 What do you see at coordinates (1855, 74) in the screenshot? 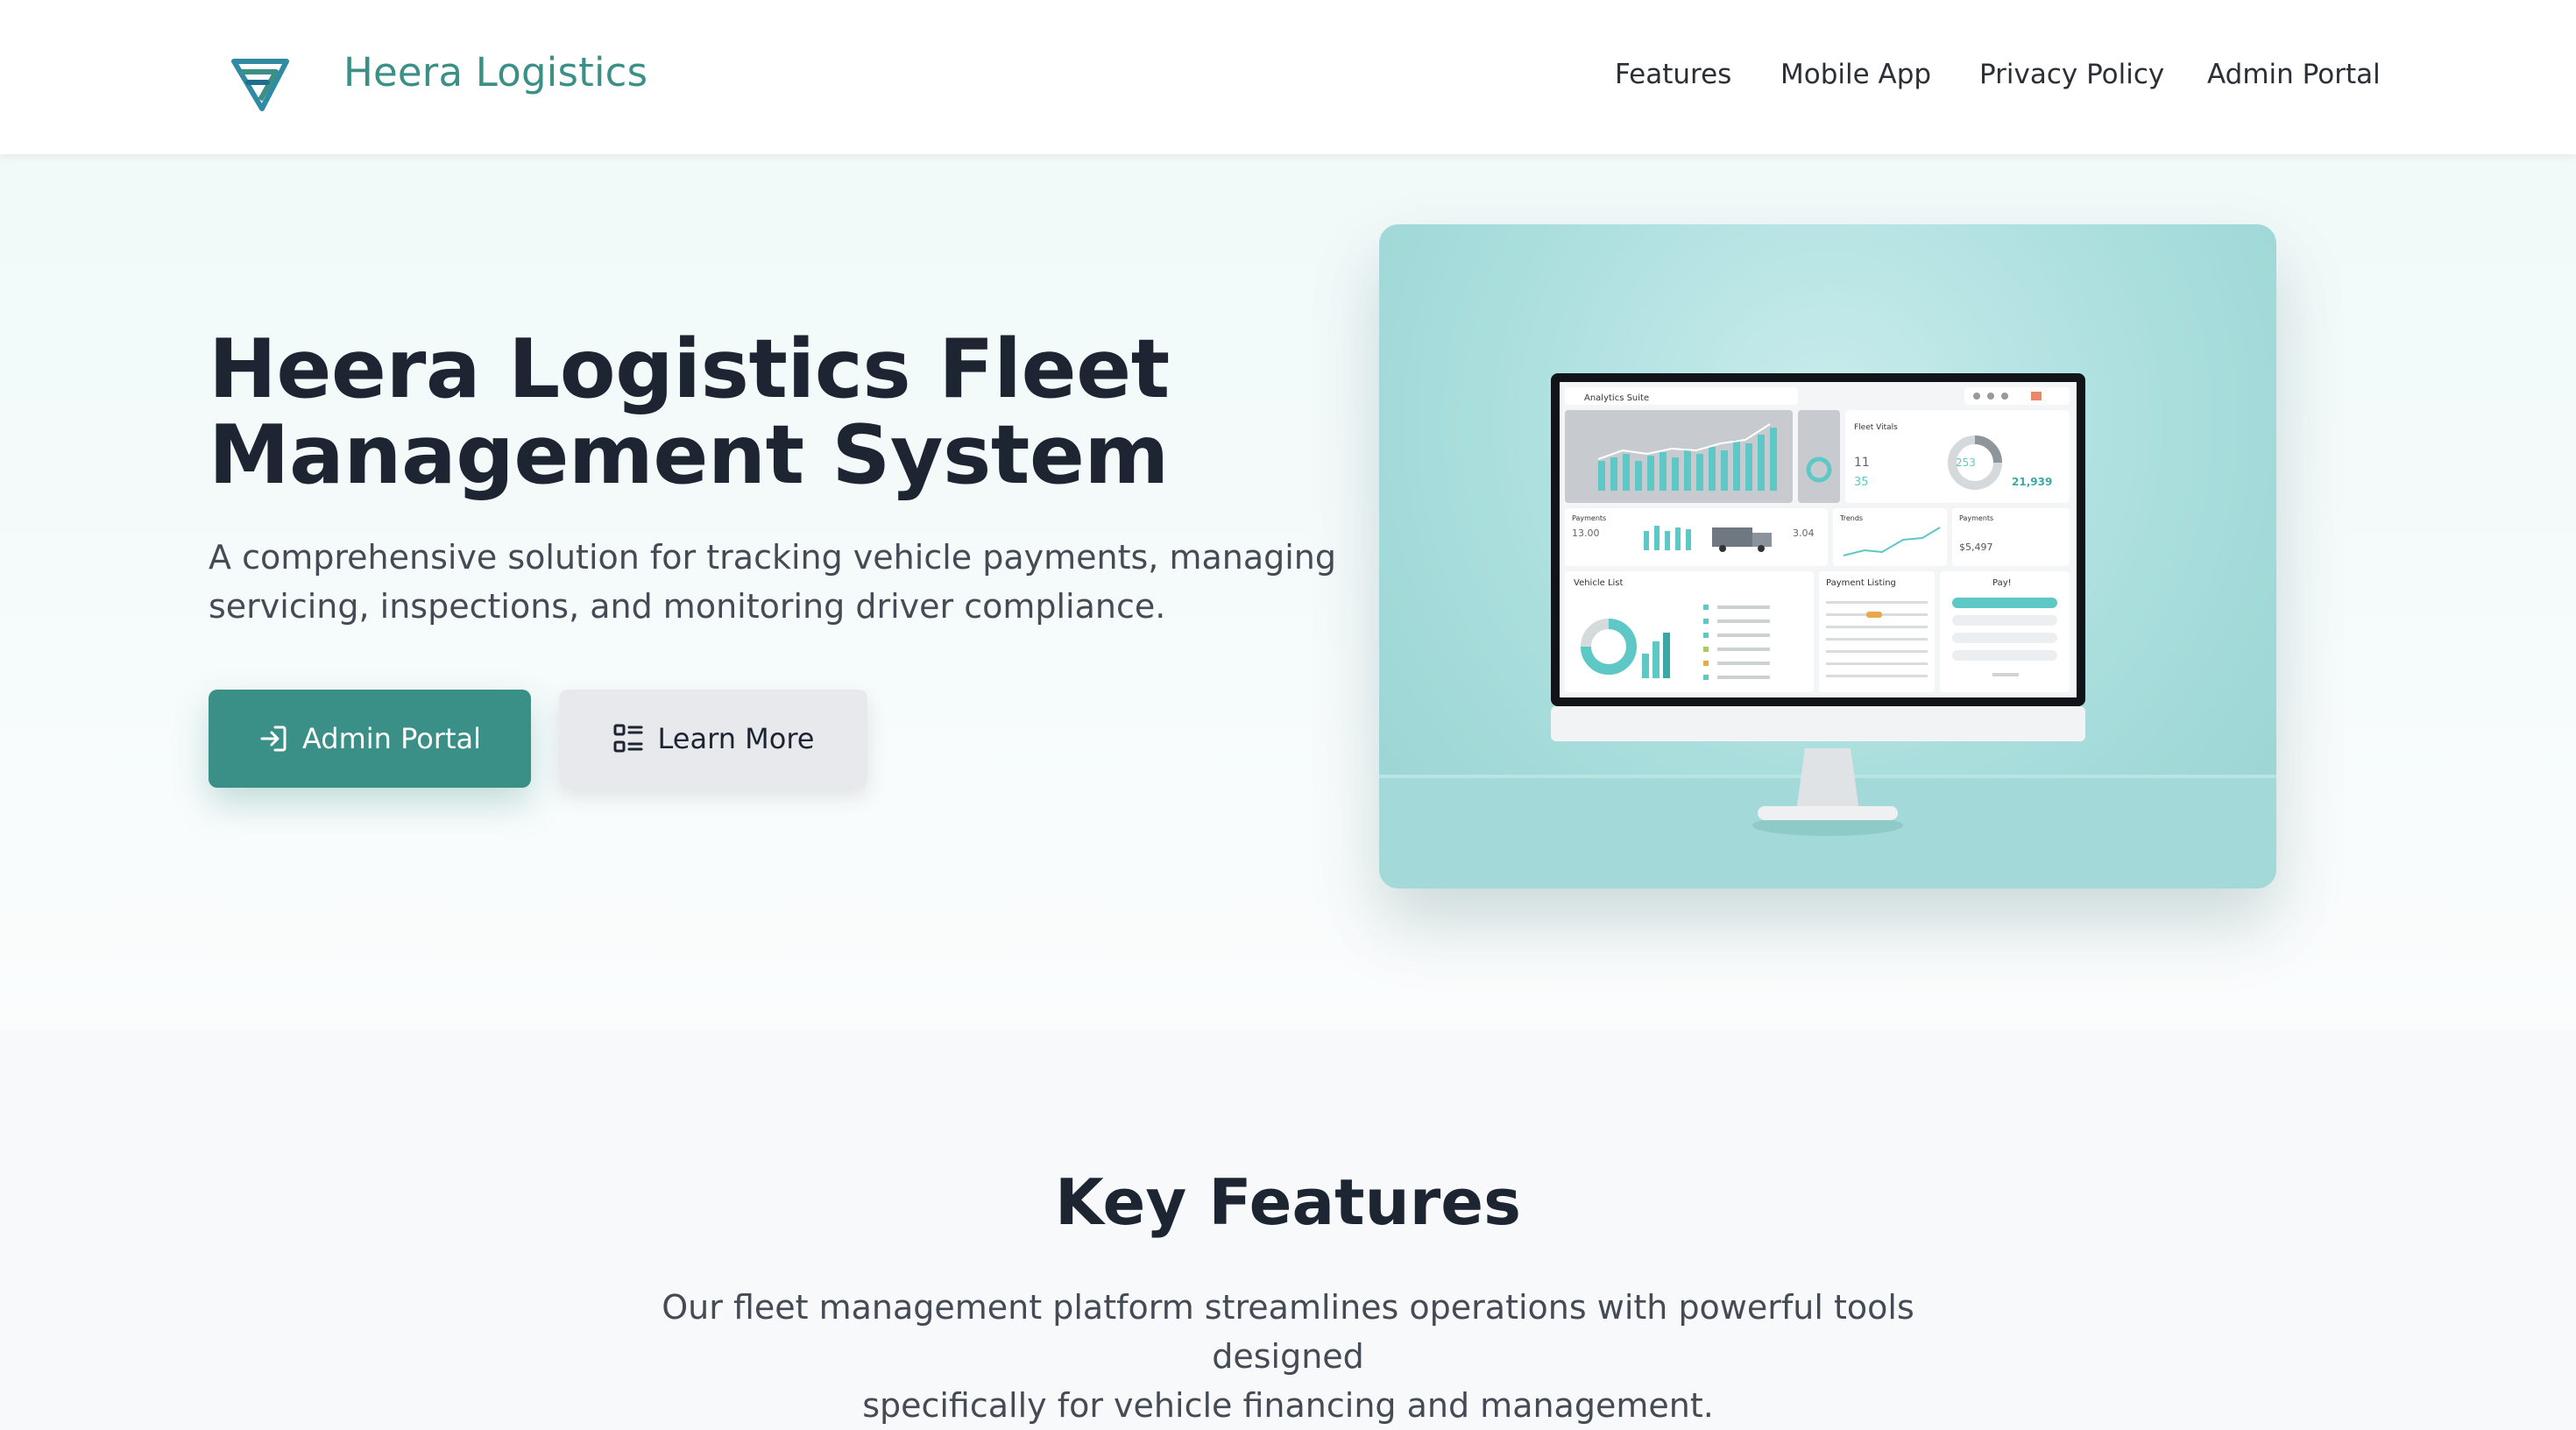
I see `nav-mobile-app: Mobile App` at bounding box center [1855, 74].